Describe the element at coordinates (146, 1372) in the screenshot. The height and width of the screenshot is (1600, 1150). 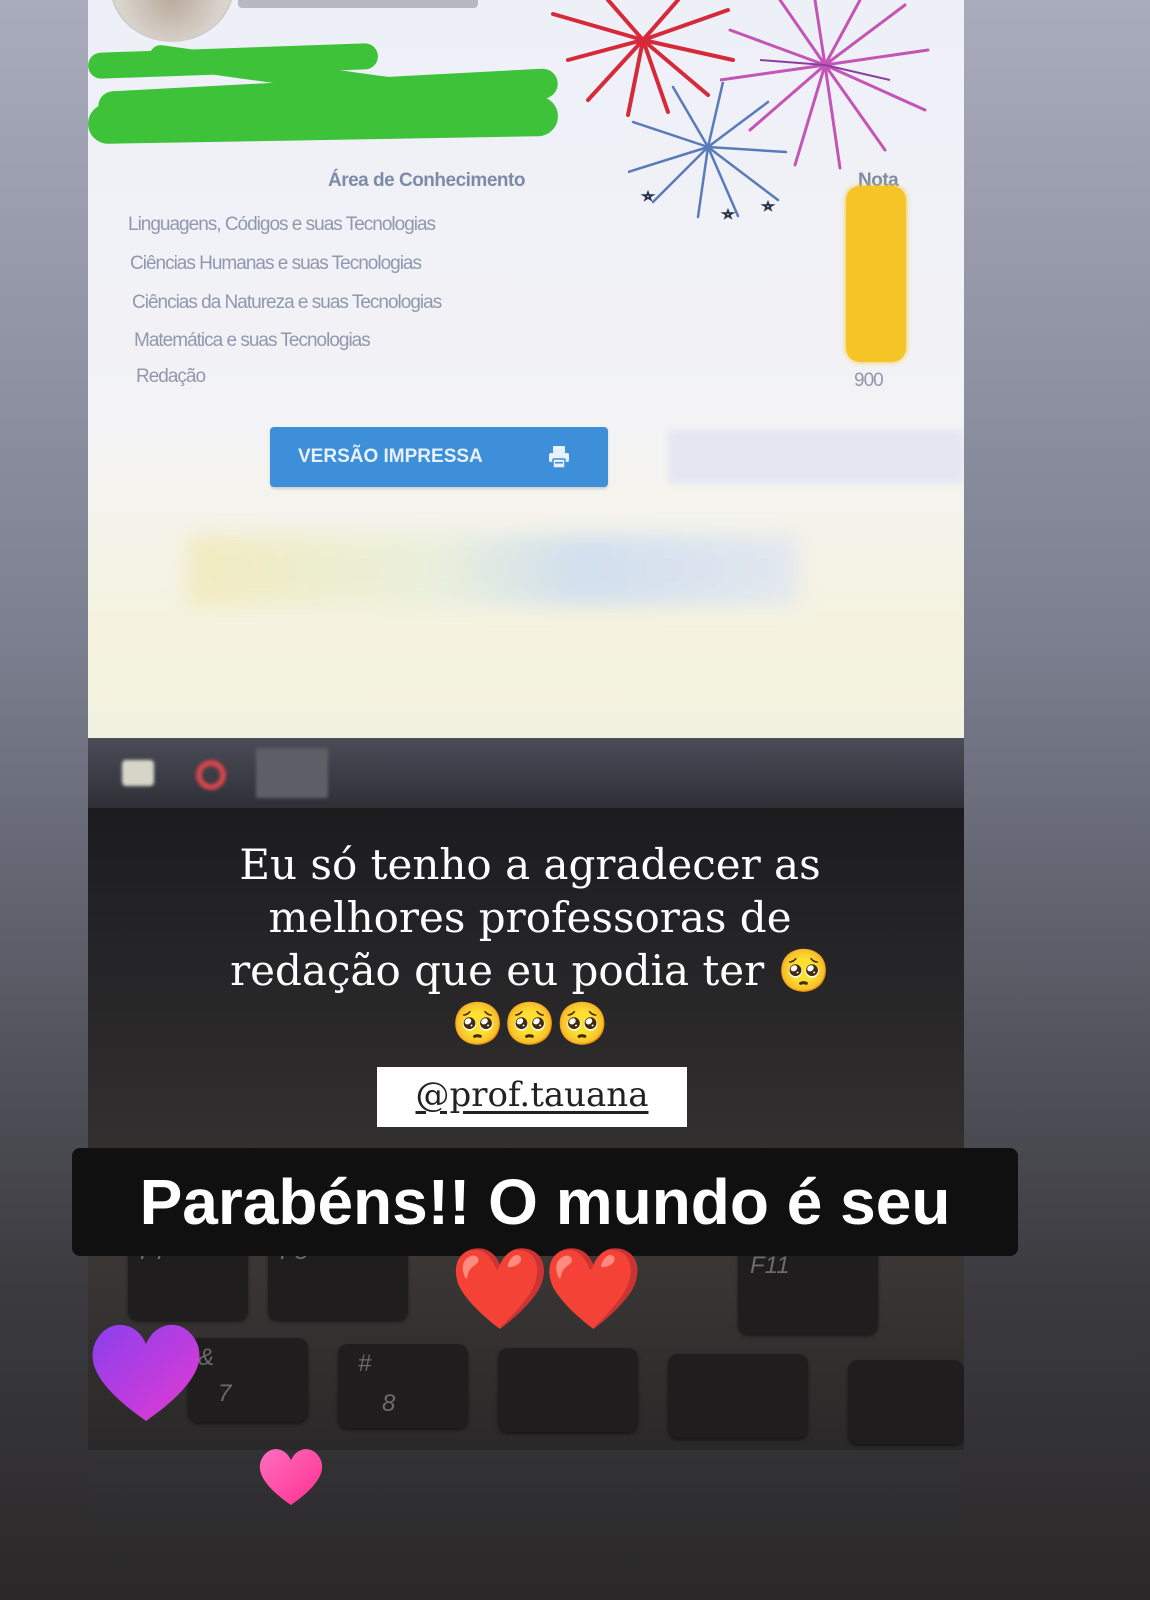
I see `purple-heart-icon` at that location.